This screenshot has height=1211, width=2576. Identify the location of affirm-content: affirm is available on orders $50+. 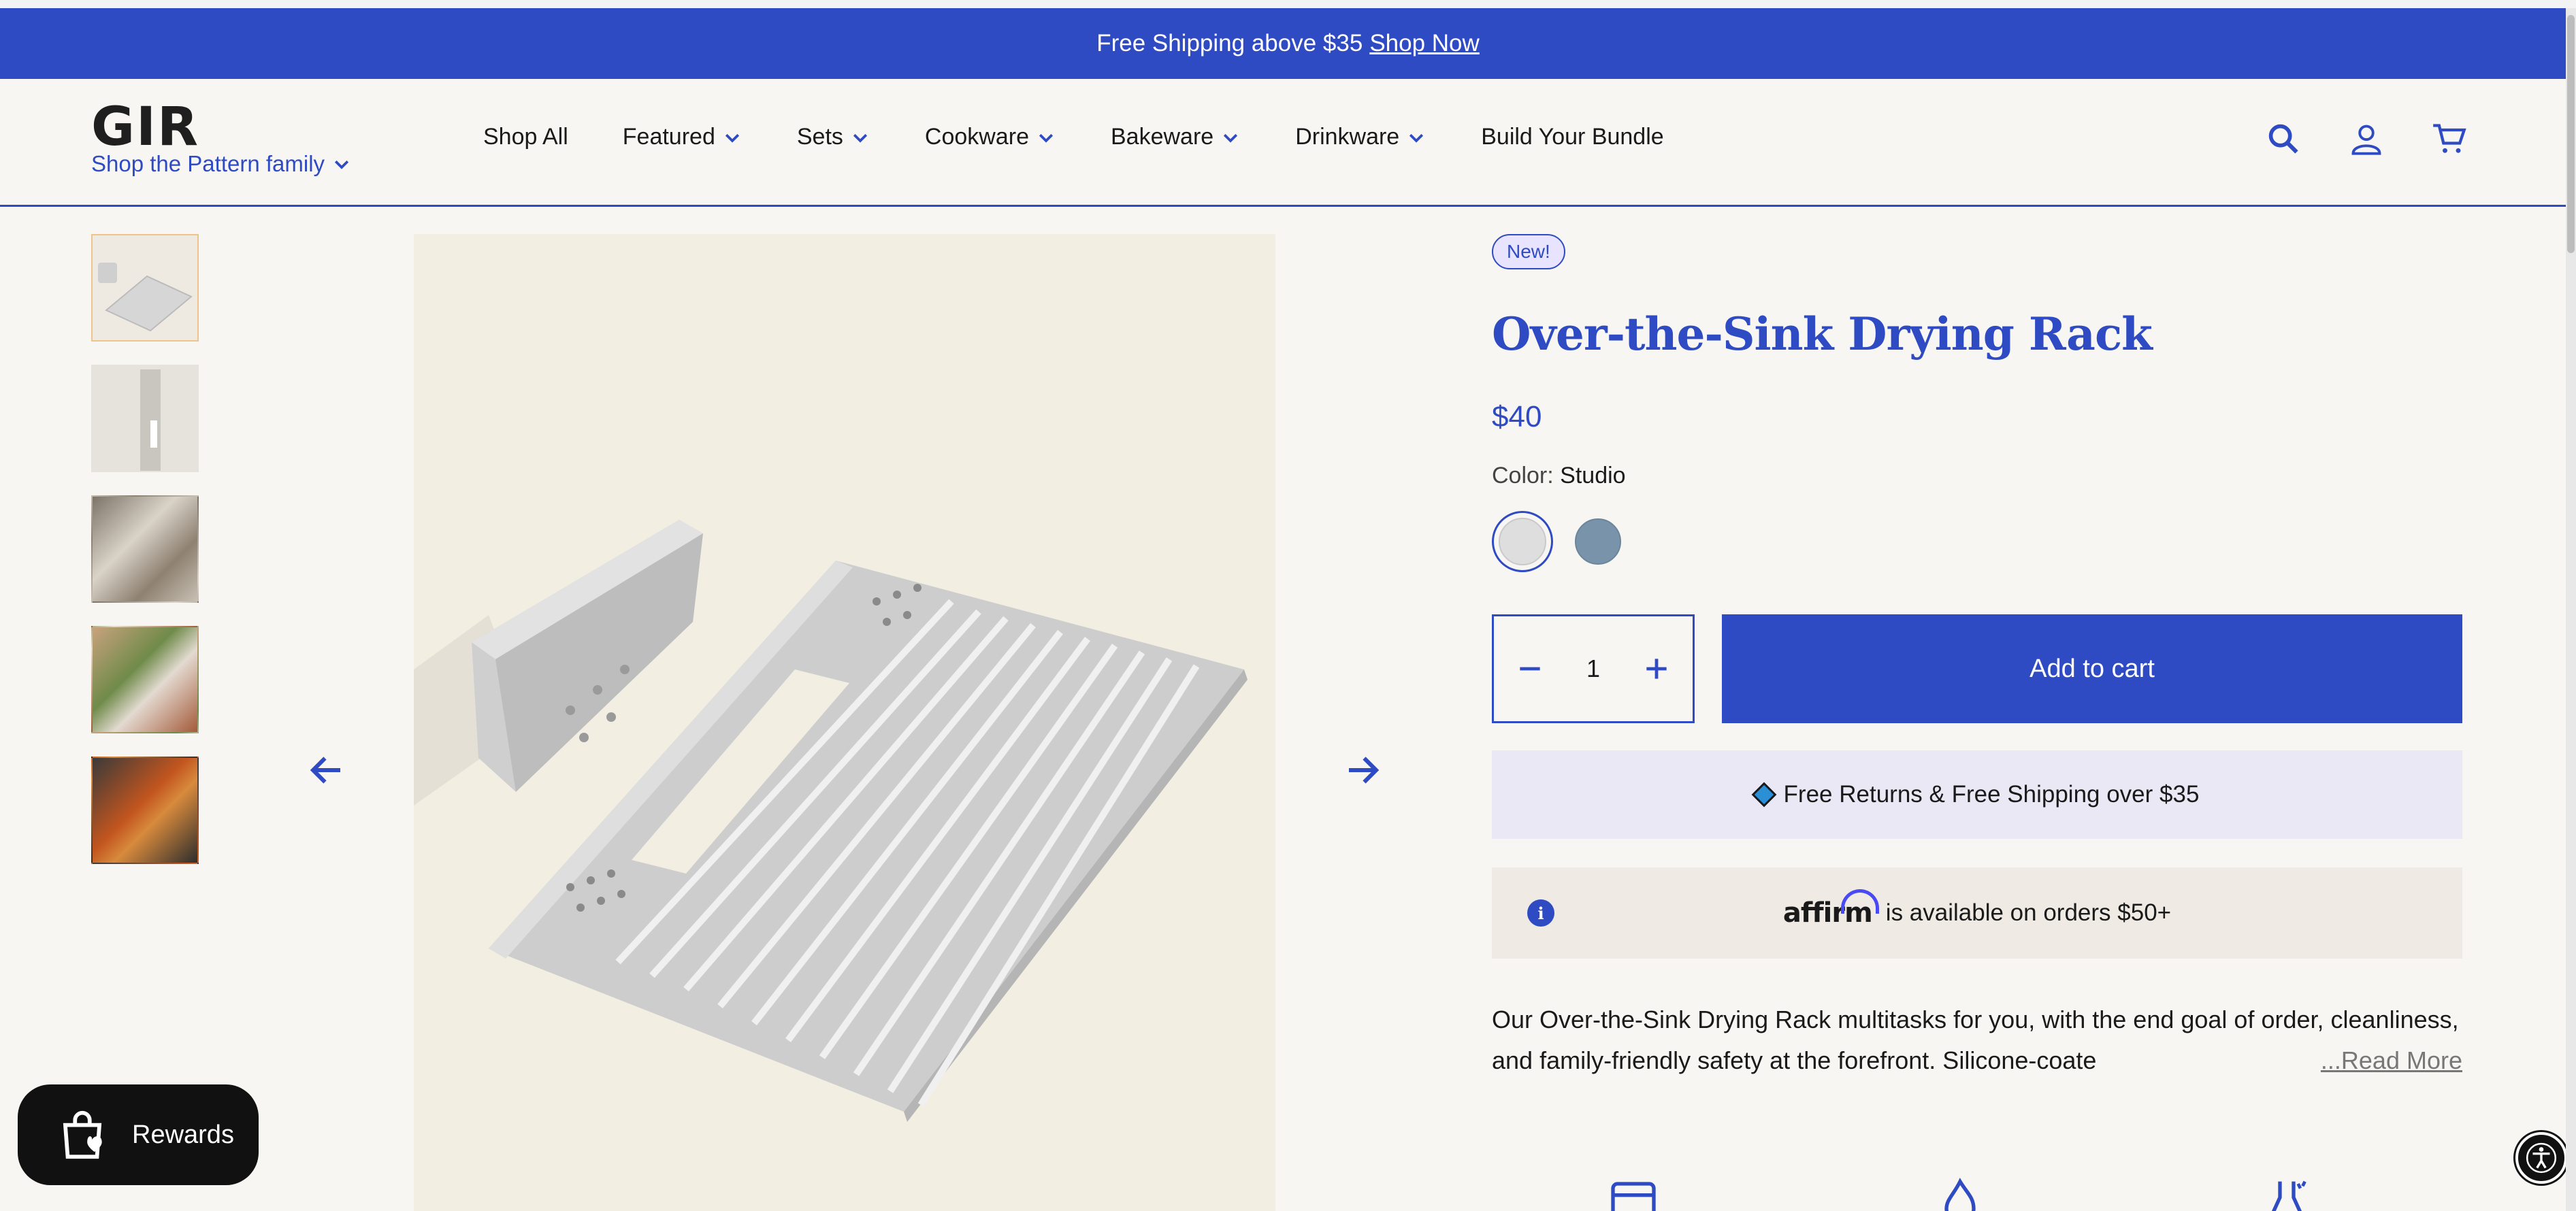
(1977, 909).